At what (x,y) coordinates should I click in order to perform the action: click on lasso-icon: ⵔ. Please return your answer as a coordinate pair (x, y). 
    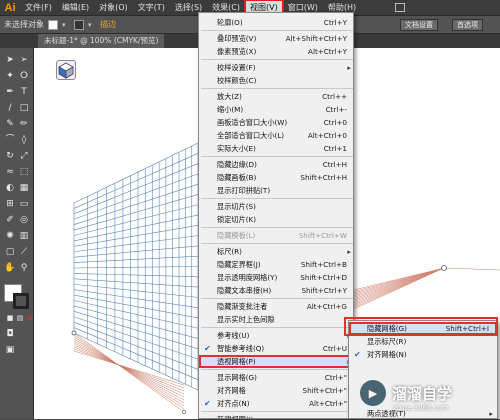
    Looking at the image, I should click on (24, 76).